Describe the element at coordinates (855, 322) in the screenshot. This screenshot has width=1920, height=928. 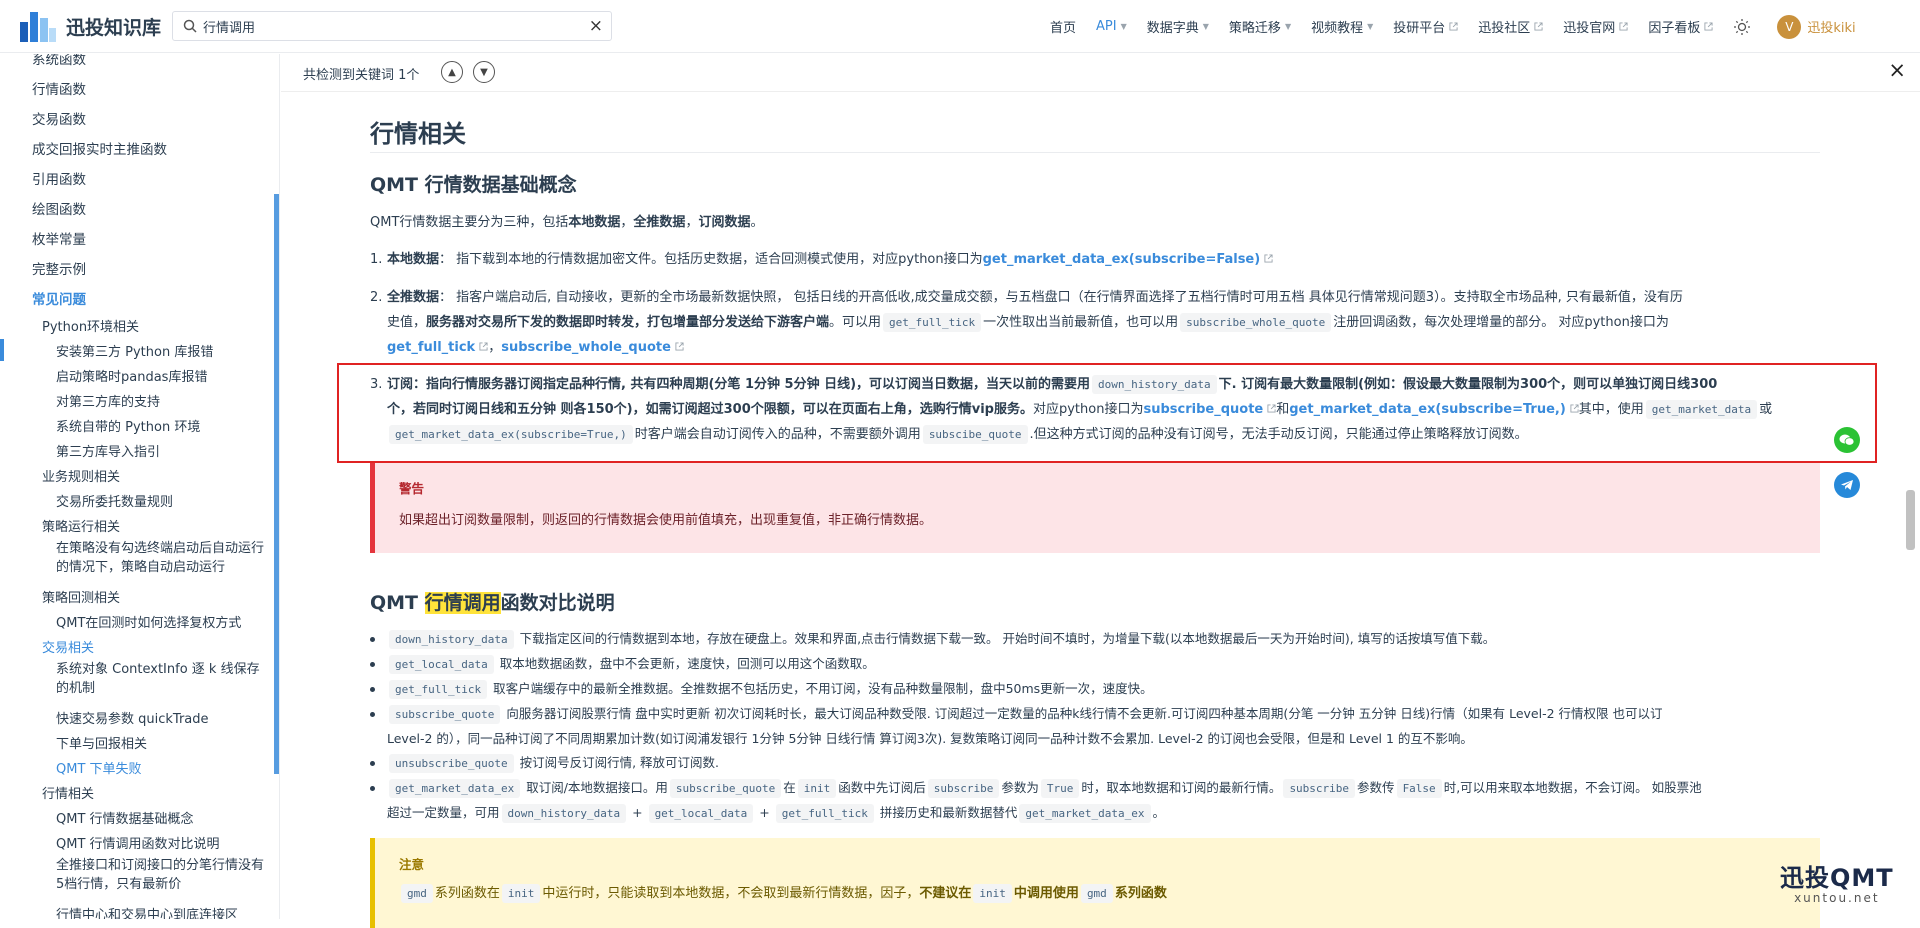
I see `text: 。可以用` at that location.